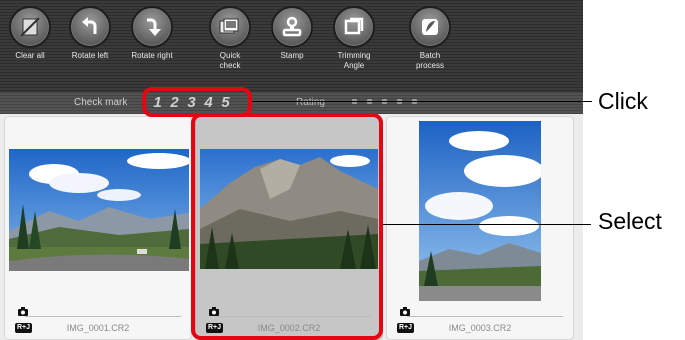 The width and height of the screenshot is (685, 340). What do you see at coordinates (354, 60) in the screenshot?
I see `trimming-angle-label: Trimming Angle` at bounding box center [354, 60].